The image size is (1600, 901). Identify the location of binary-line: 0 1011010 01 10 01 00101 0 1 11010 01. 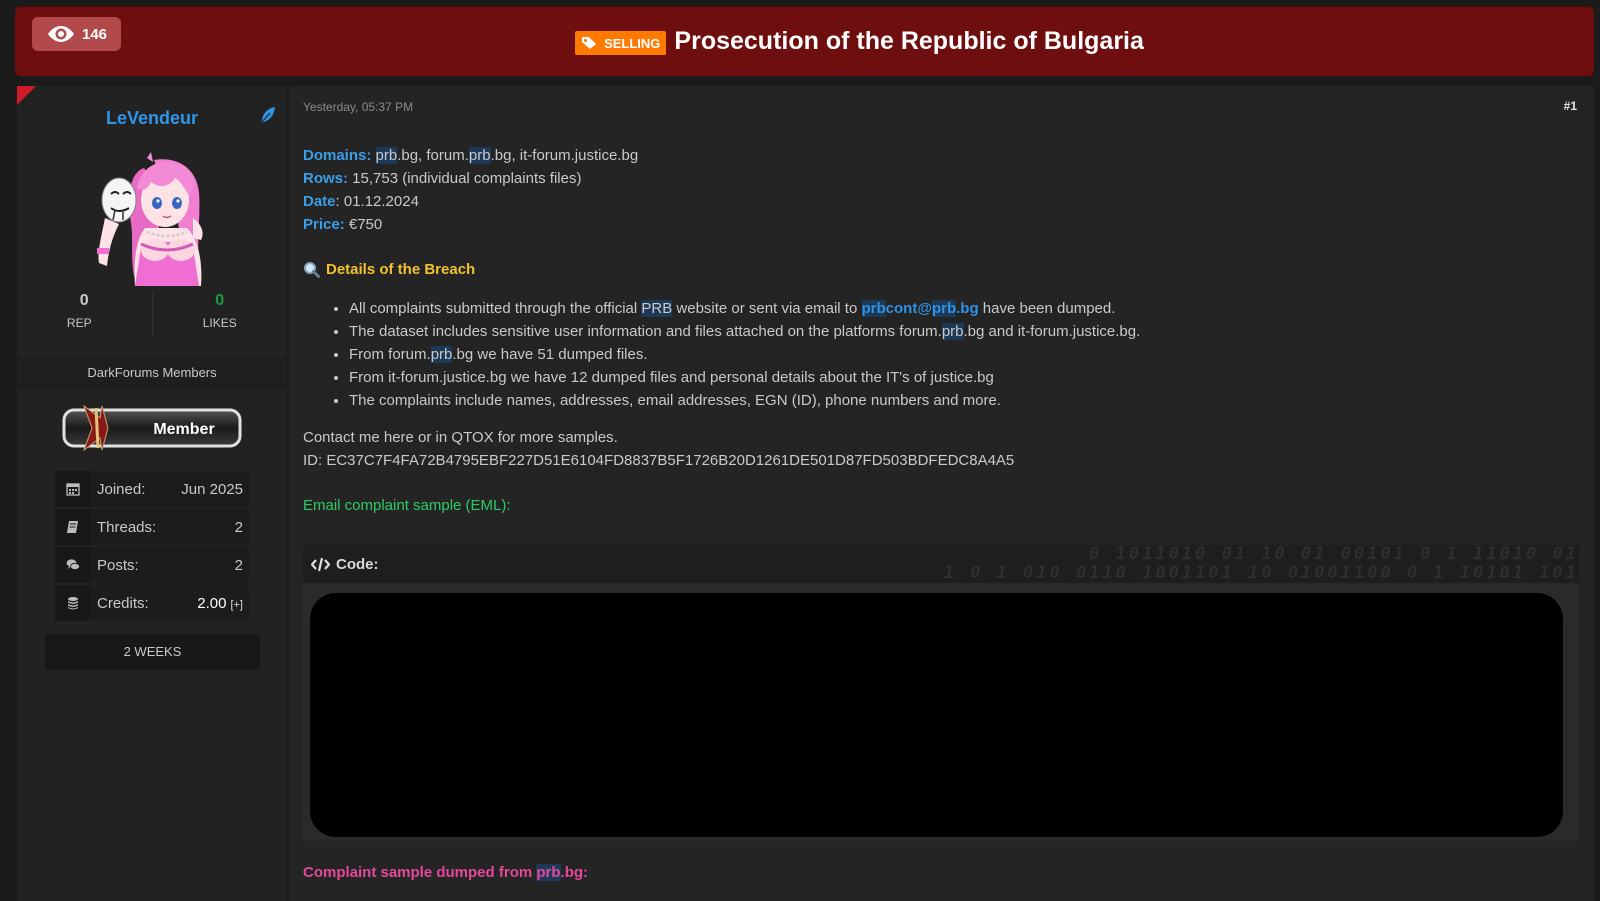
(1334, 554).